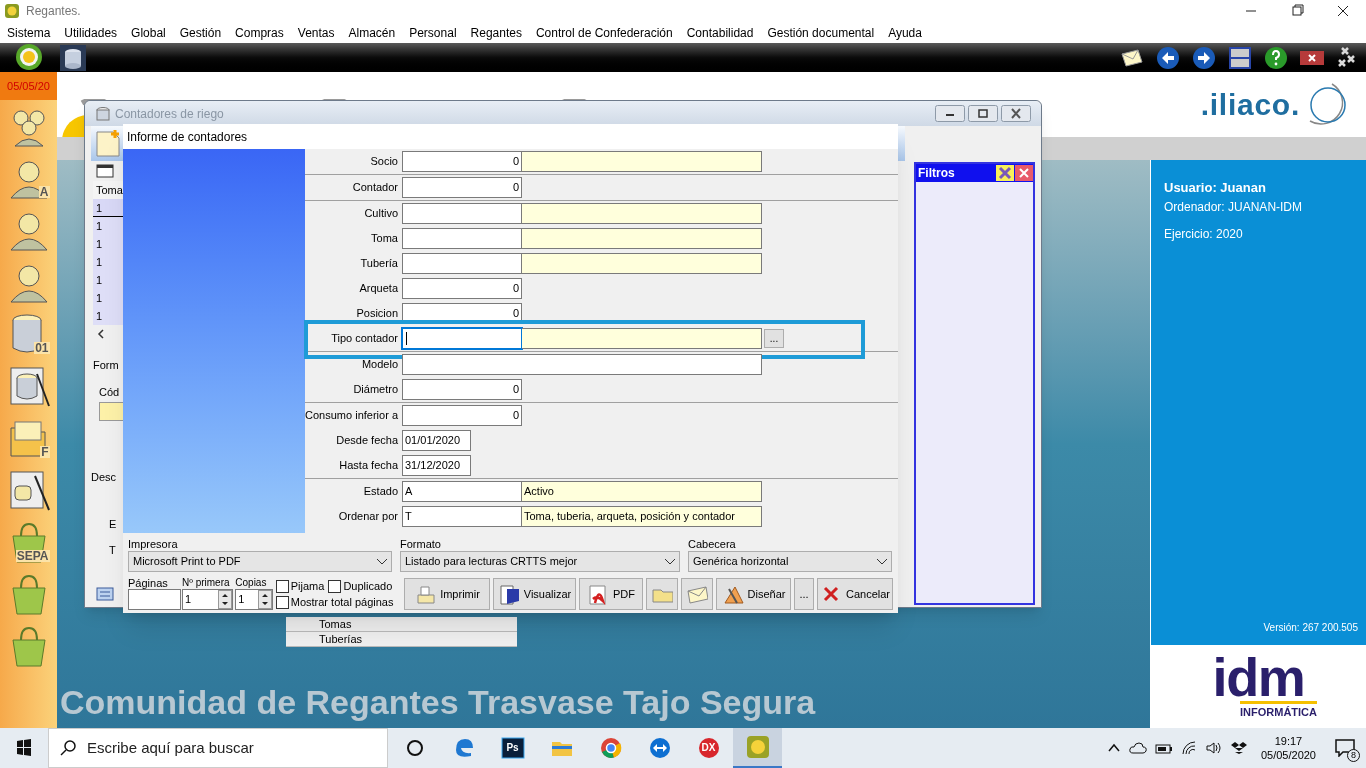 Image resolution: width=1366 pixels, height=768 pixels. I want to click on battery-icon, so click(1163, 748).